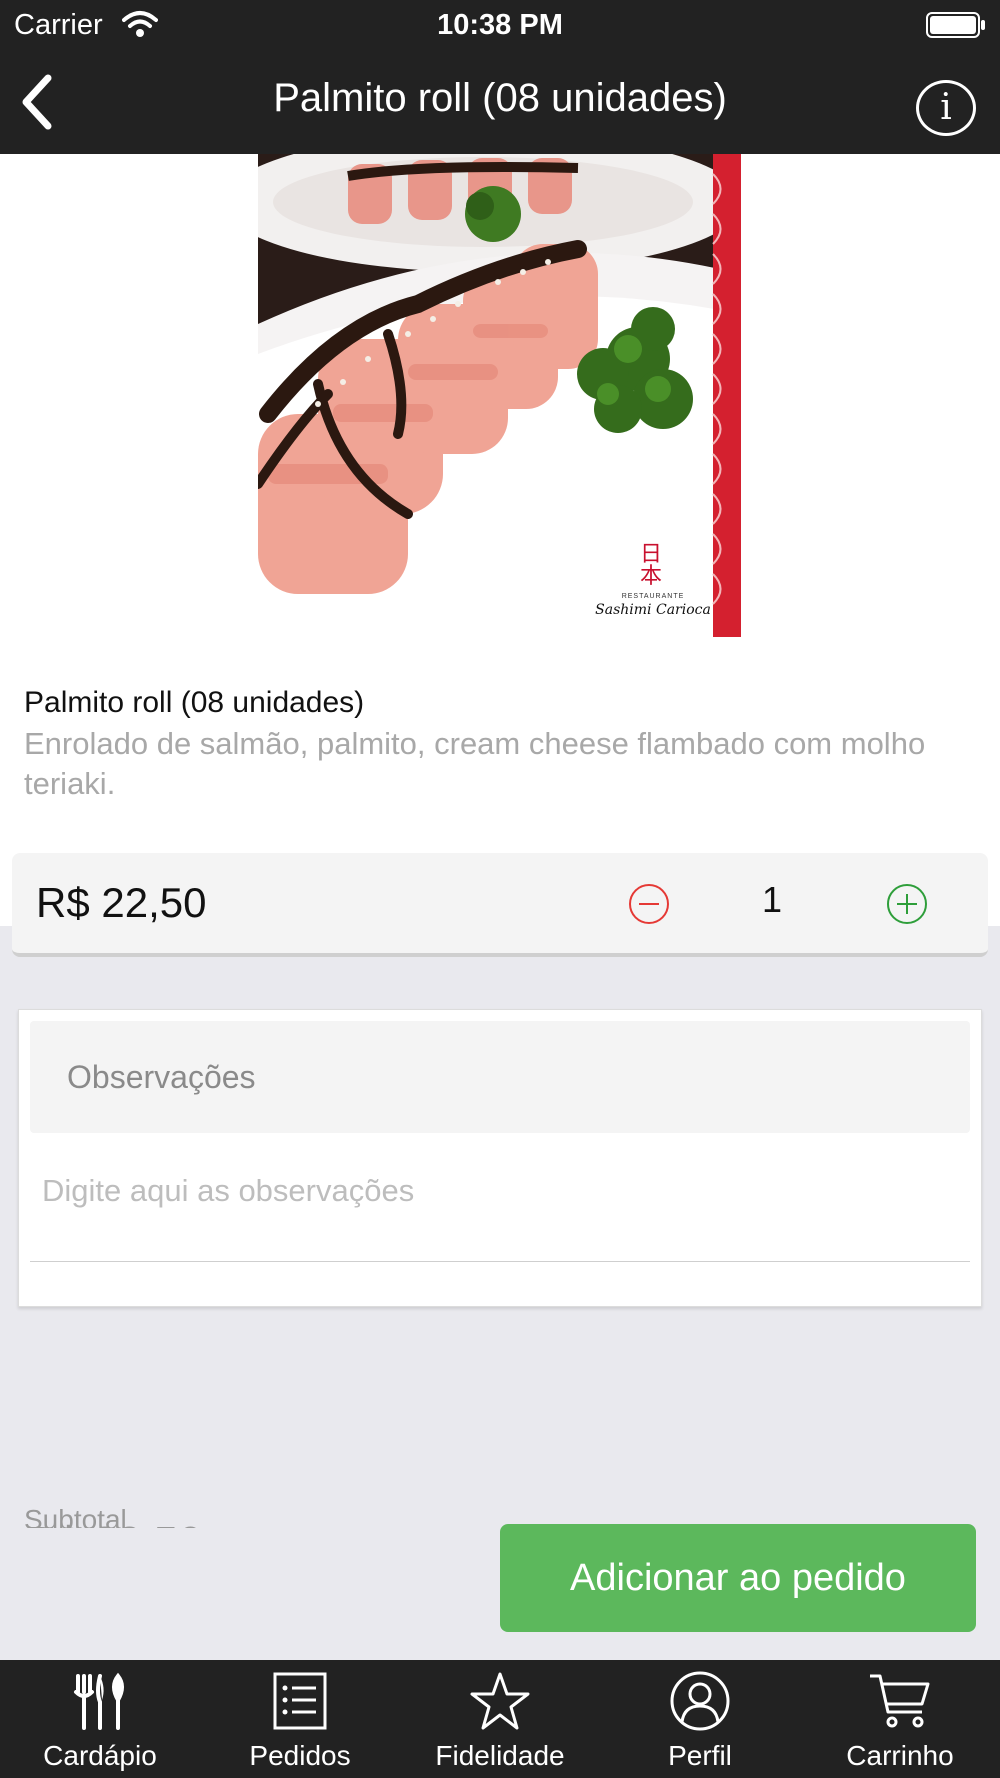  Describe the element at coordinates (955, 25) in the screenshot. I see `battery-icon` at that location.